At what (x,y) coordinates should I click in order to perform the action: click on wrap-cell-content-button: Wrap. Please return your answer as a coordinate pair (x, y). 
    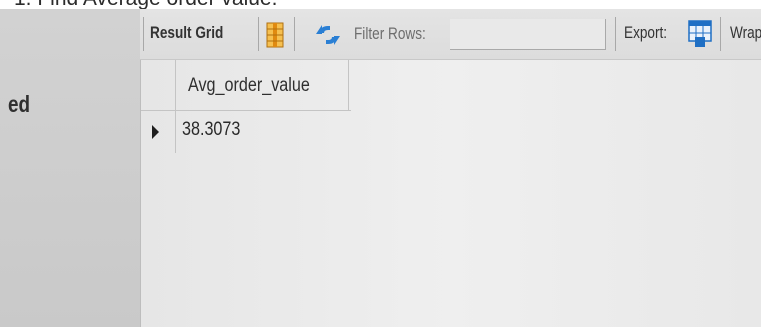
    Looking at the image, I should click on (745, 33).